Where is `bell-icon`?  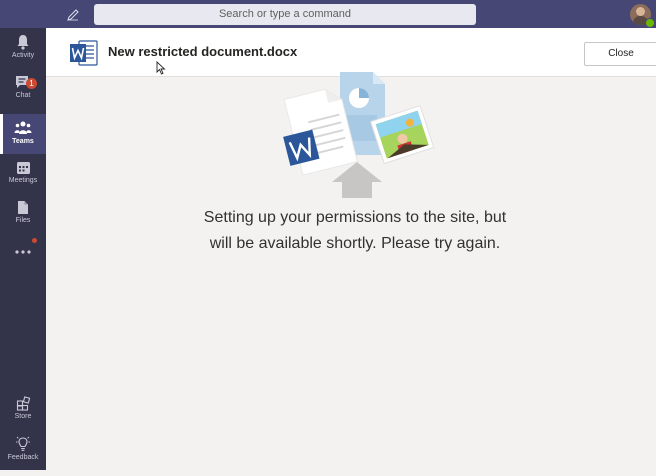
bell-icon is located at coordinates (23, 42).